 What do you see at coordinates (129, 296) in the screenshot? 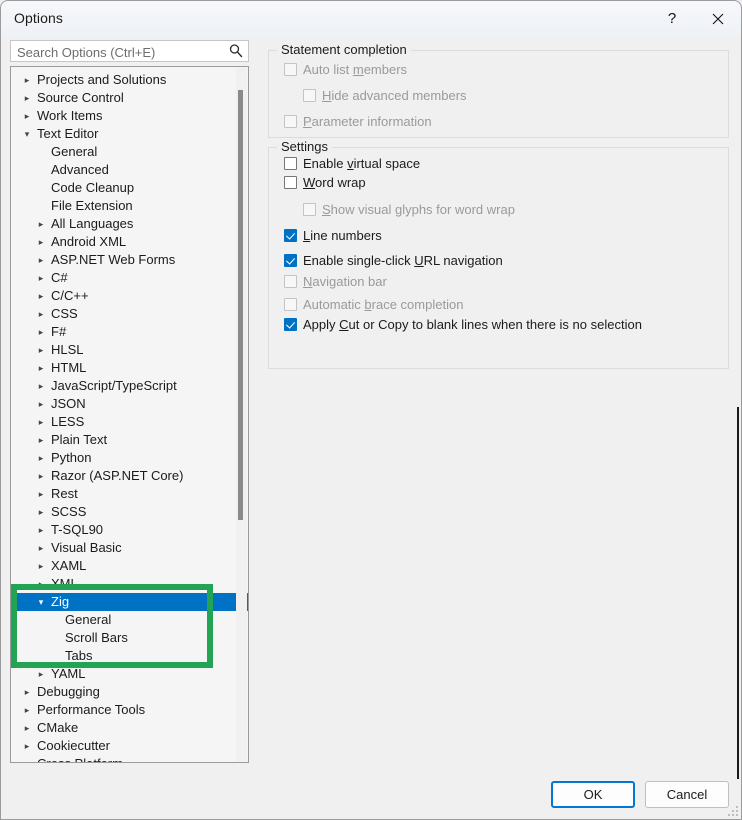
I see `tree-item-c-c: ▸ C/C++` at bounding box center [129, 296].